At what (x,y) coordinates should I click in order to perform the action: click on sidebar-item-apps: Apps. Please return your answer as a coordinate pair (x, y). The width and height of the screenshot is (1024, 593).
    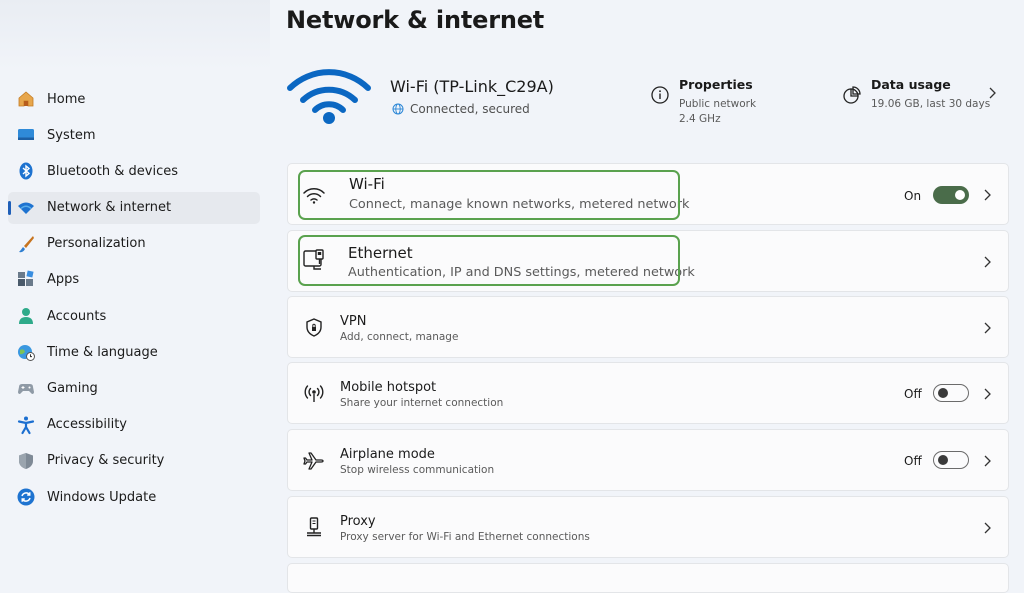
    Looking at the image, I should click on (134, 280).